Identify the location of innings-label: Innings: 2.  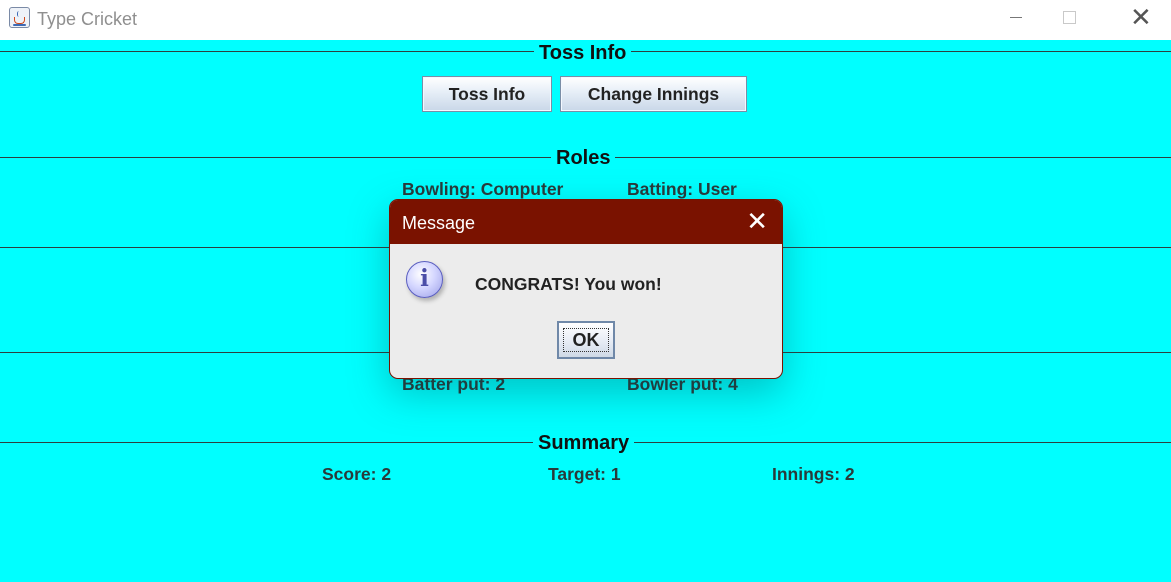
(813, 474).